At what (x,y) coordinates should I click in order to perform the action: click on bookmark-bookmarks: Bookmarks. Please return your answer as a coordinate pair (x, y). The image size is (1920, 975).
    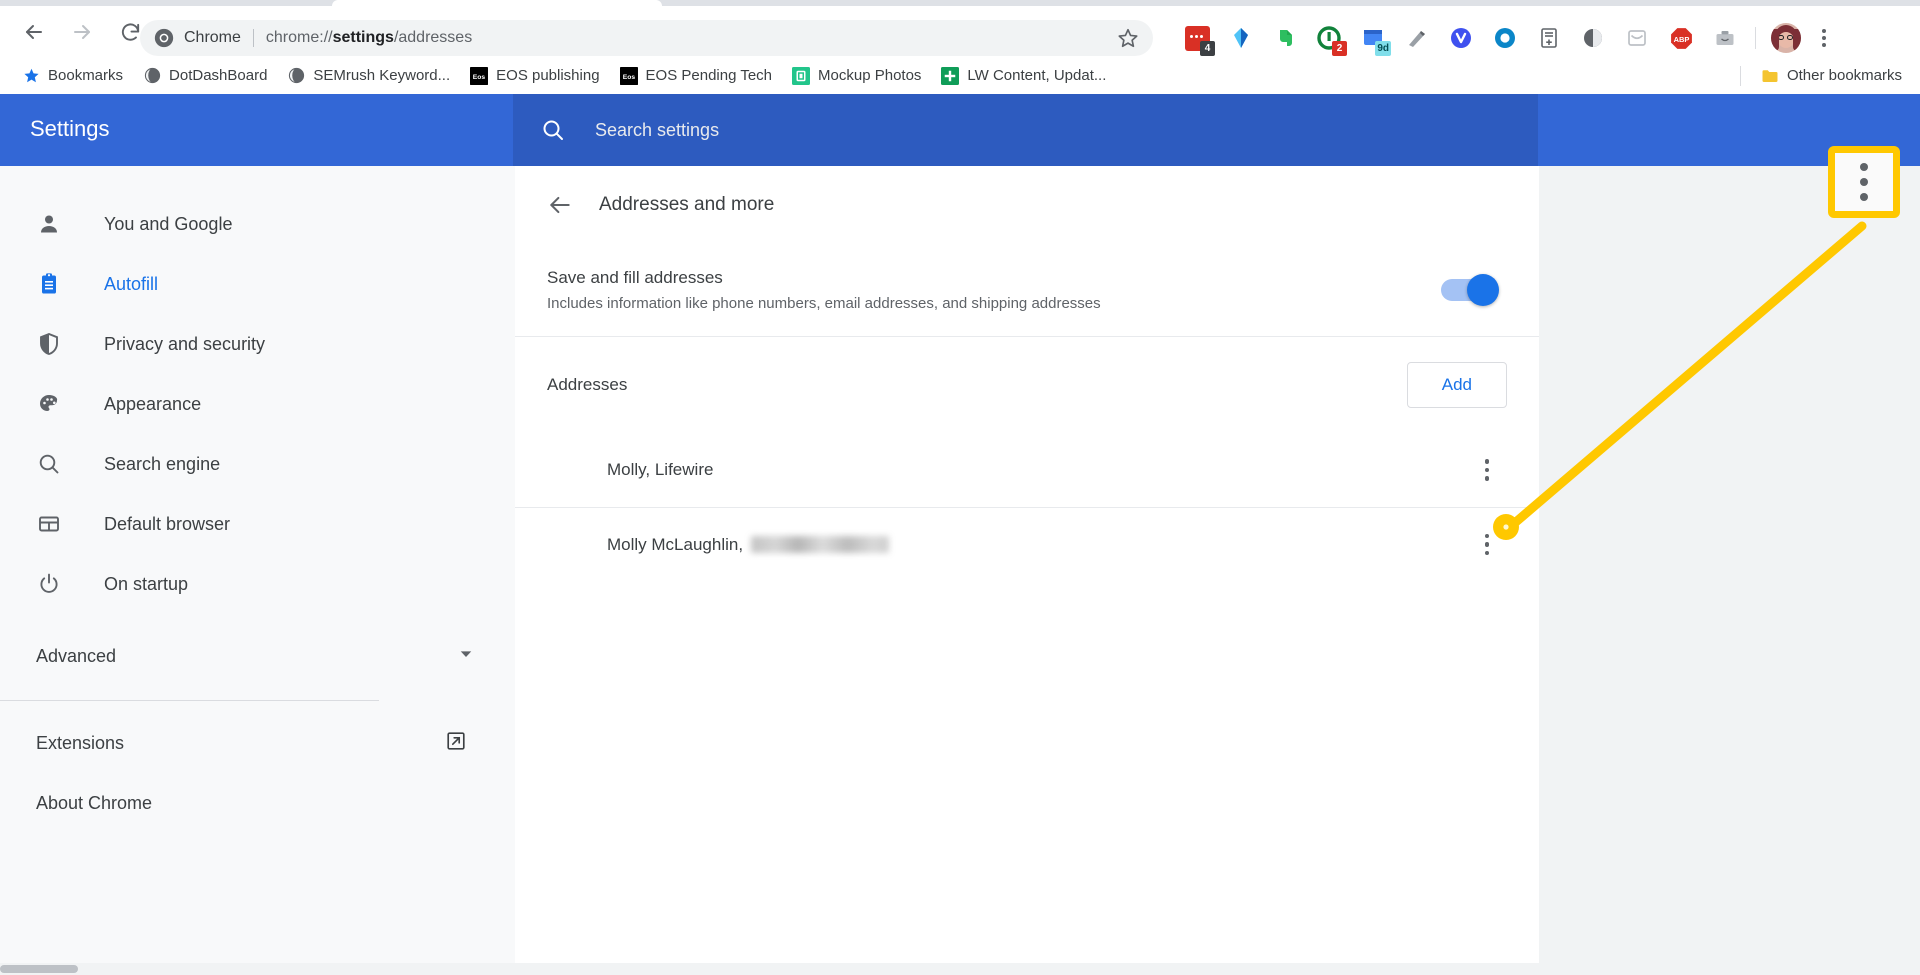
    Looking at the image, I should click on (72, 76).